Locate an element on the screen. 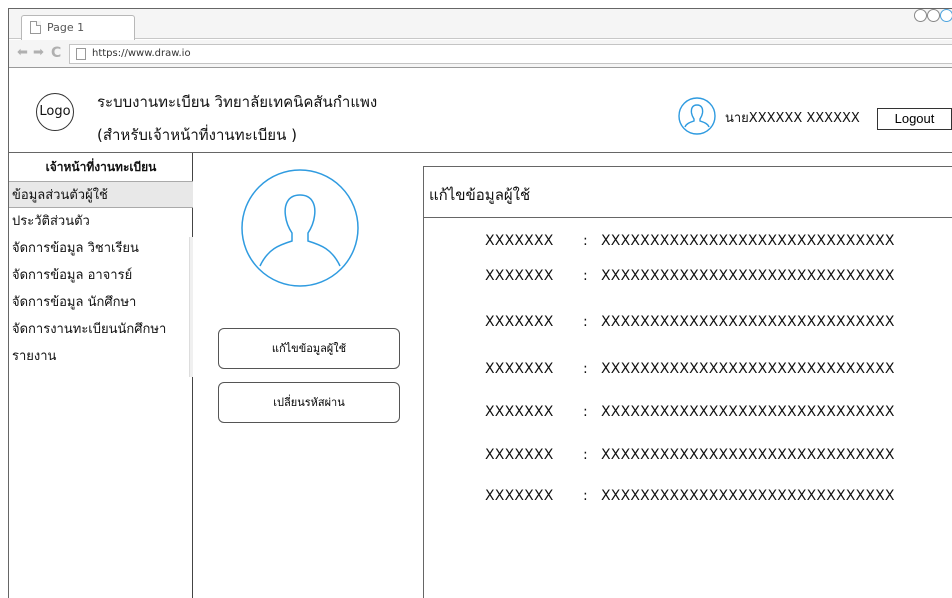 The width and height of the screenshot is (952, 598). sidebar-item-manage-students: จัดการข้อมูล นักศึกษา is located at coordinates (101, 302).